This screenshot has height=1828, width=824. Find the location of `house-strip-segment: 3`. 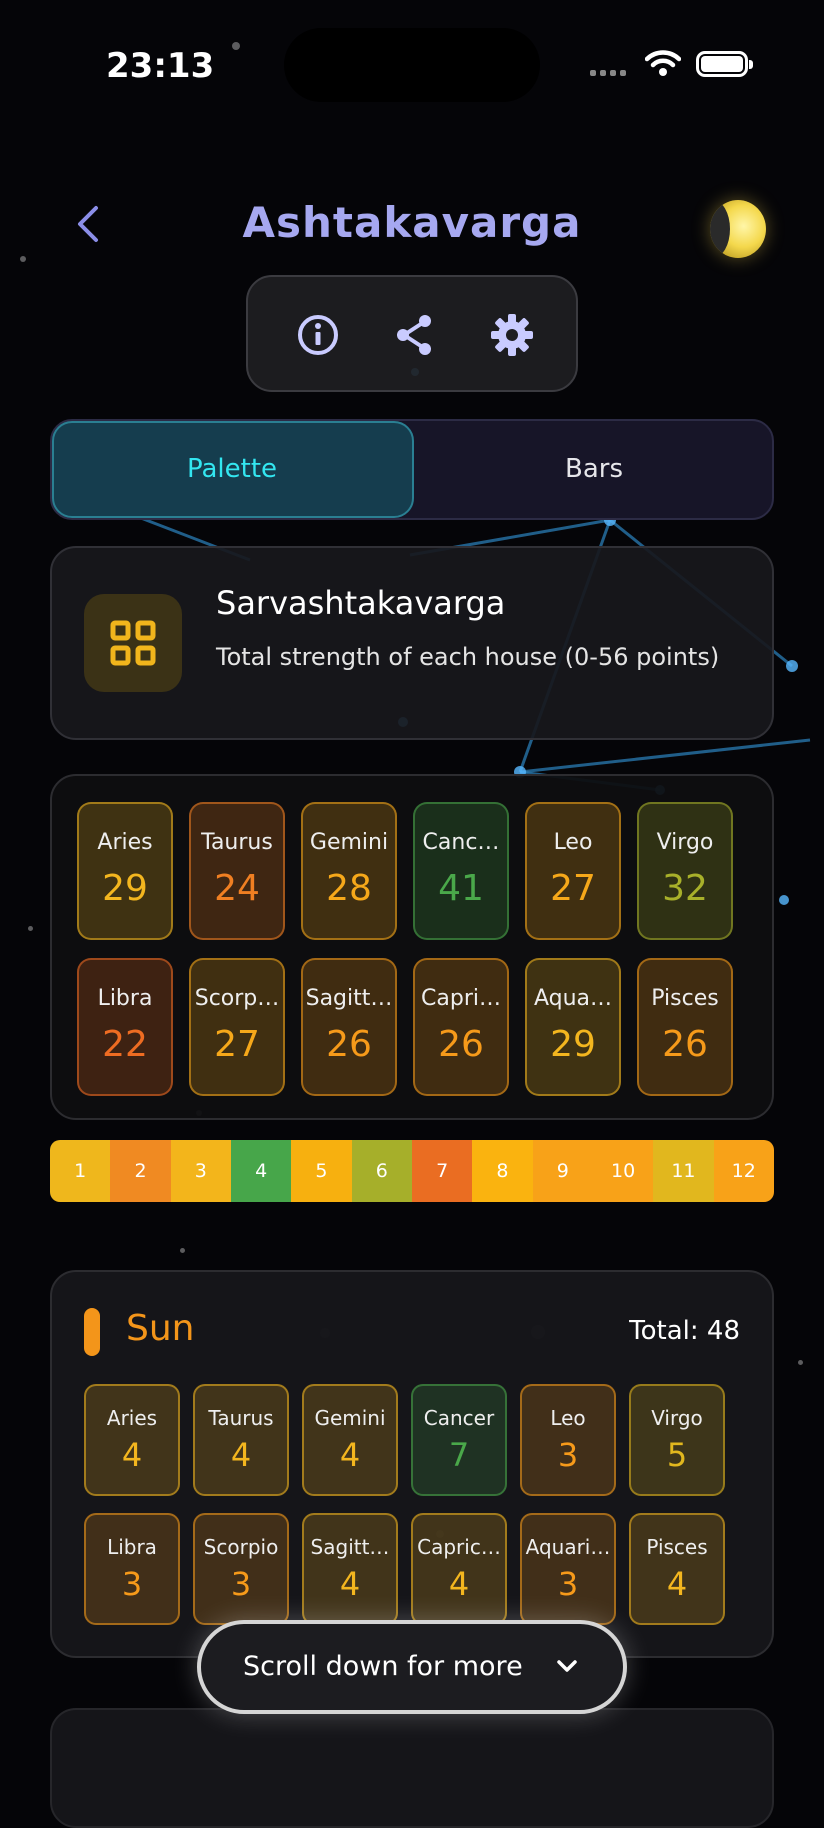

house-strip-segment: 3 is located at coordinates (200, 1171).